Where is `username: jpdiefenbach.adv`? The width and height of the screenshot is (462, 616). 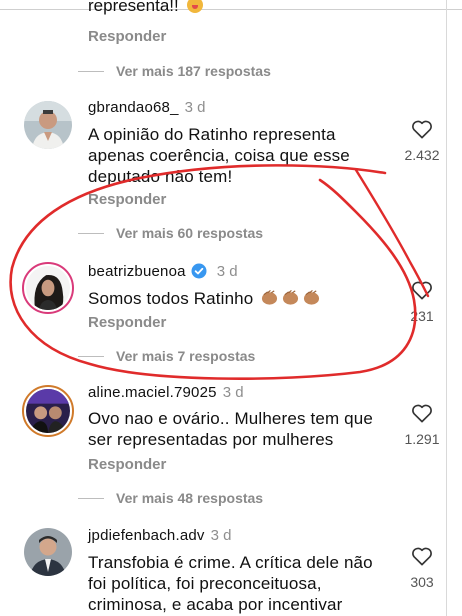
username: jpdiefenbach.adv is located at coordinates (146, 535).